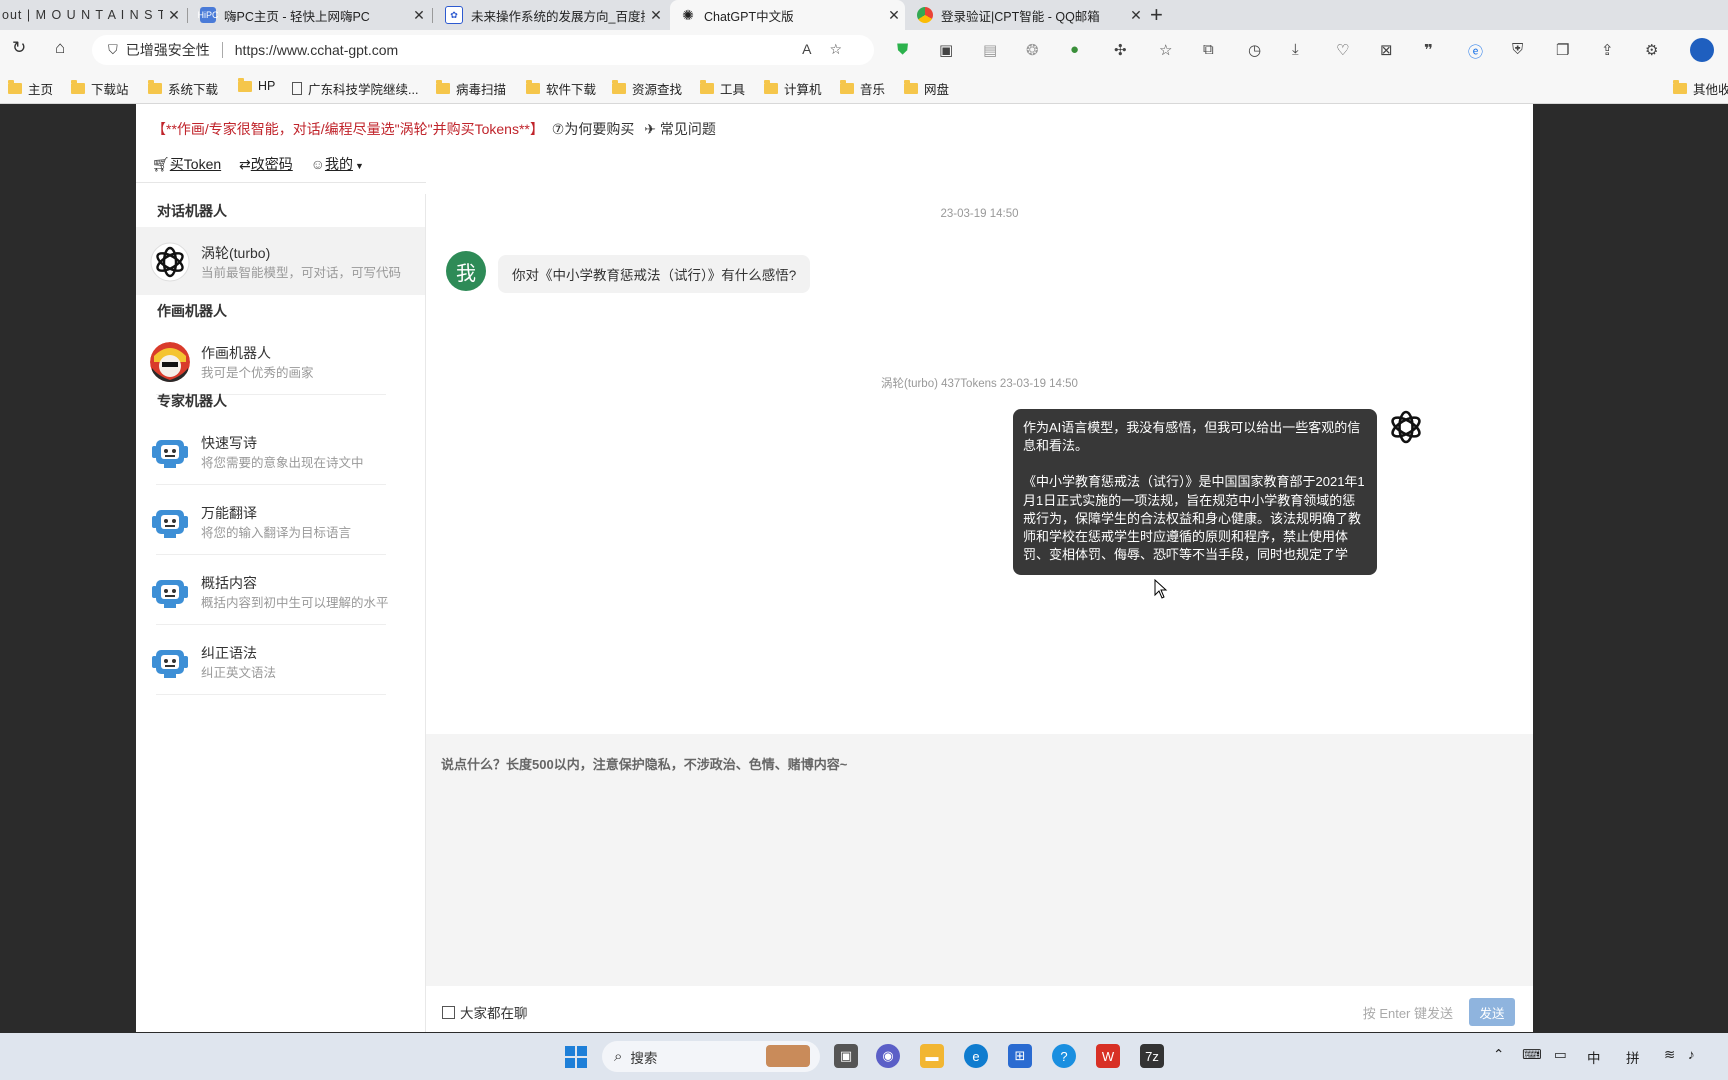 The width and height of the screenshot is (1728, 1080). What do you see at coordinates (60, 48) in the screenshot?
I see `home-icon: ⌂` at bounding box center [60, 48].